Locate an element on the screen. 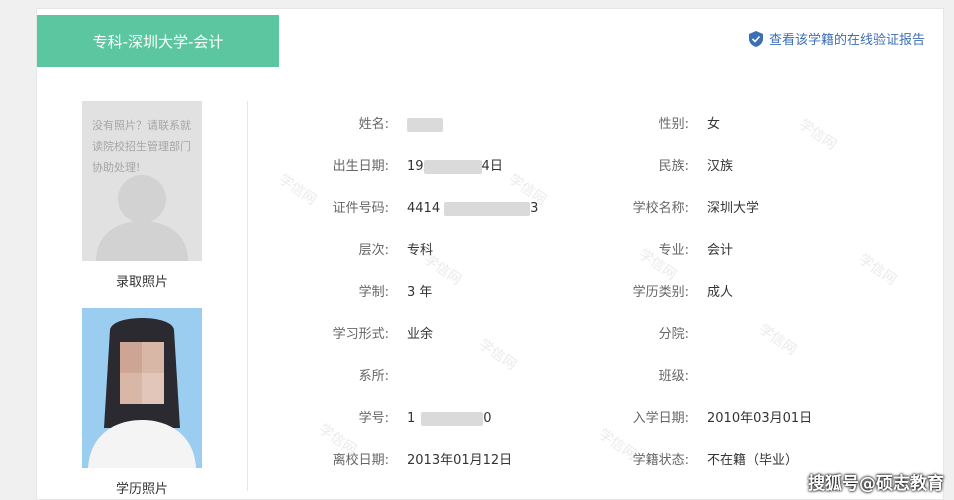  diploma-photo is located at coordinates (142, 388).